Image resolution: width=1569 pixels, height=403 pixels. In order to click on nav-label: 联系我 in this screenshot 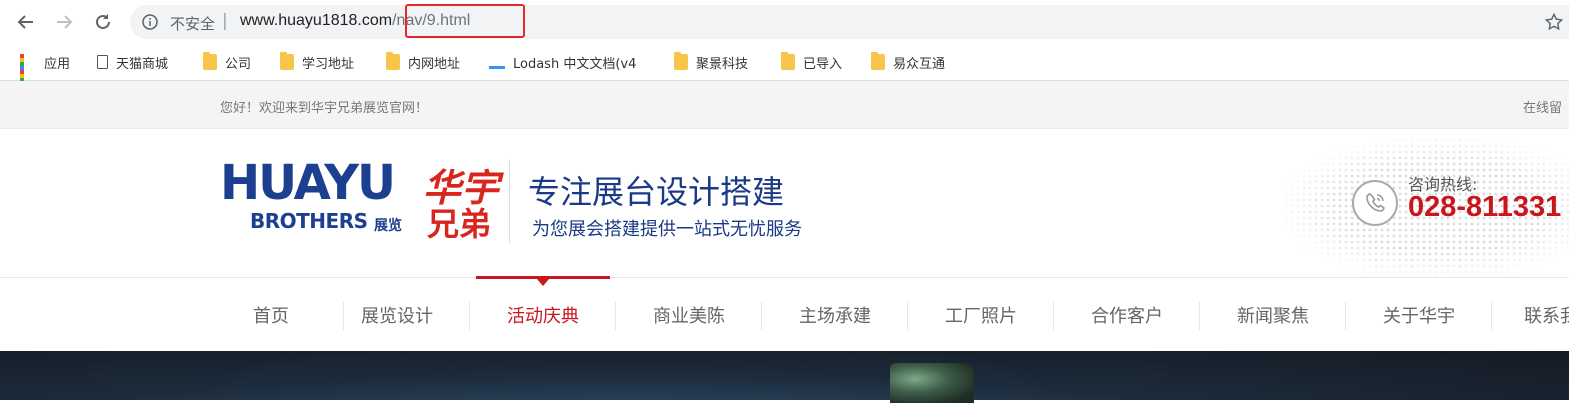, I will do `click(1546, 316)`.